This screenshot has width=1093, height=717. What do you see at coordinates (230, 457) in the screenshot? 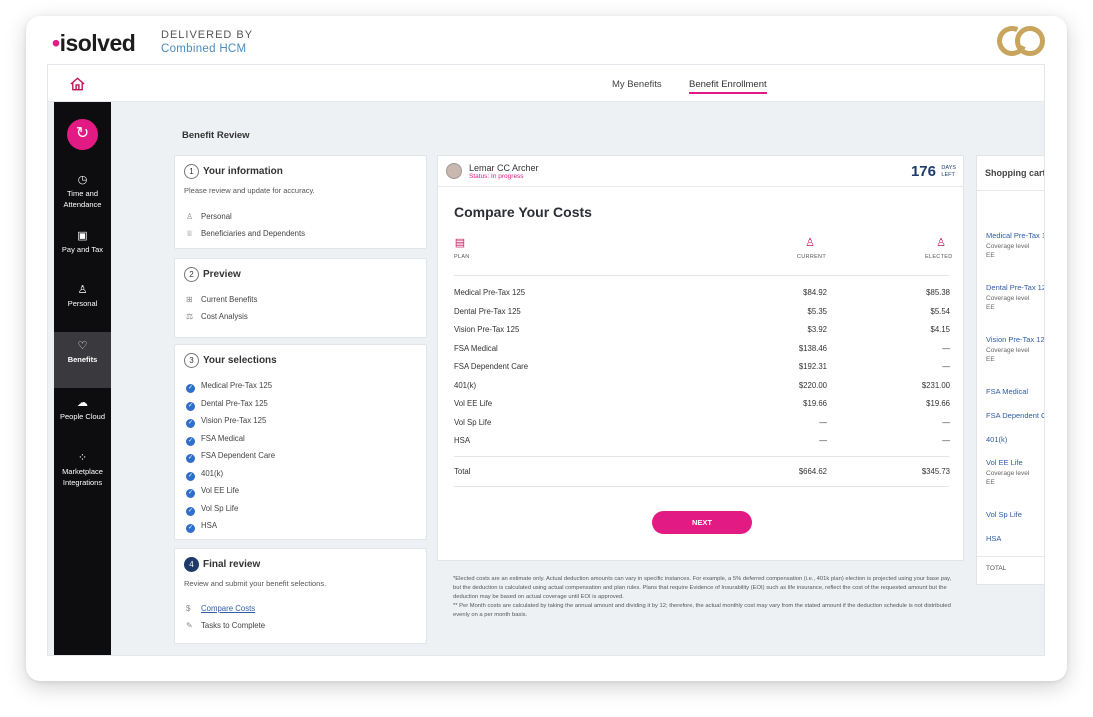
I see `selection-item: ✓ FSA Dependent Care` at bounding box center [230, 457].